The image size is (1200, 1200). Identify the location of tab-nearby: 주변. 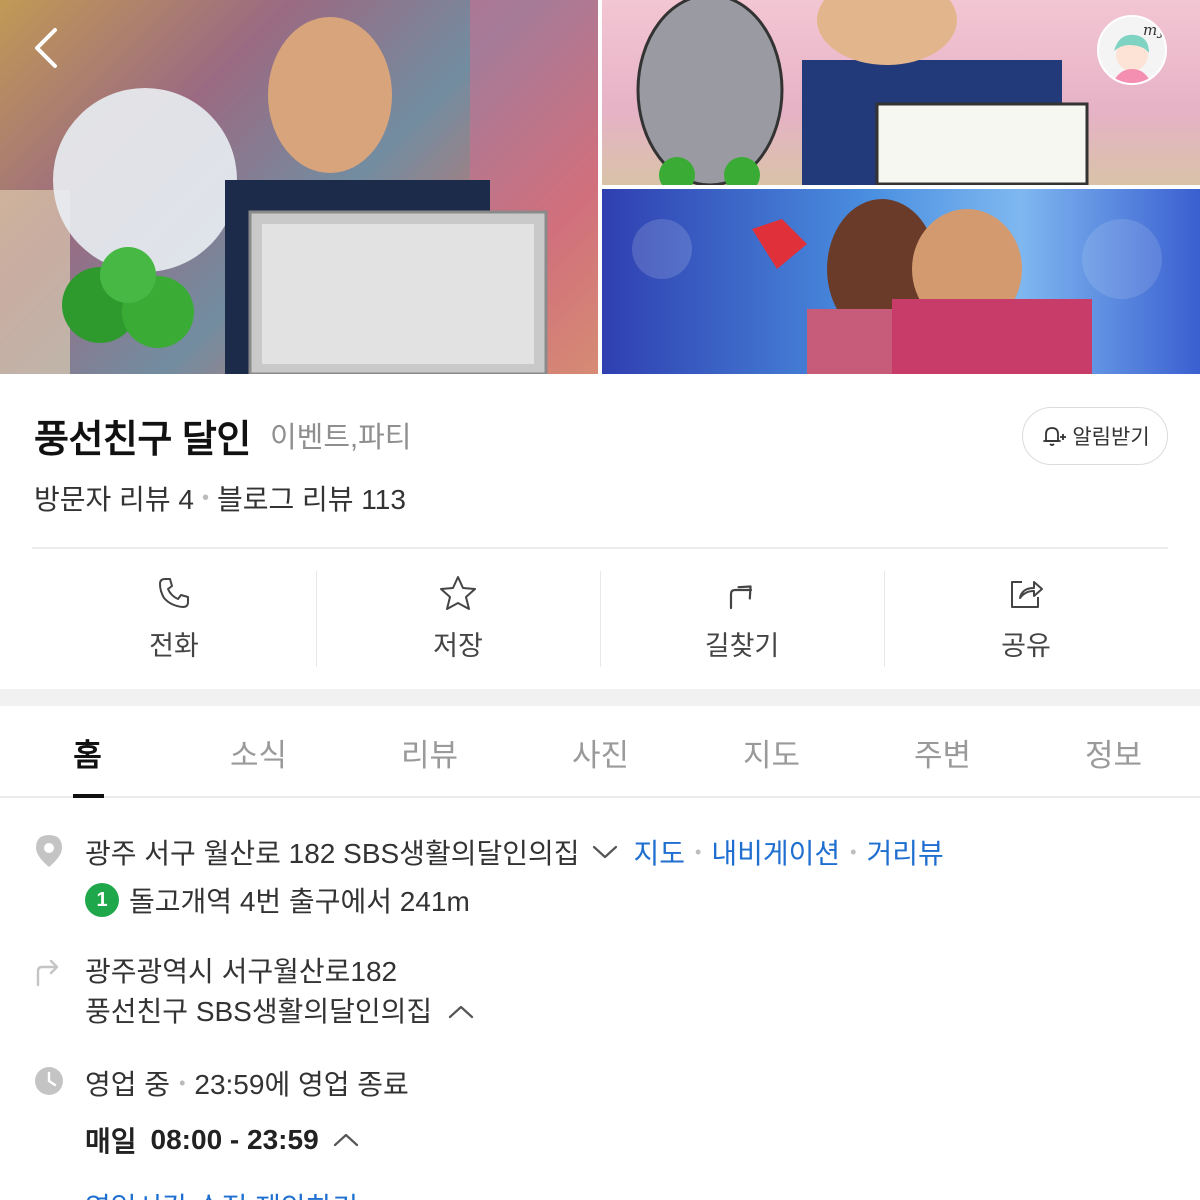
(942, 751).